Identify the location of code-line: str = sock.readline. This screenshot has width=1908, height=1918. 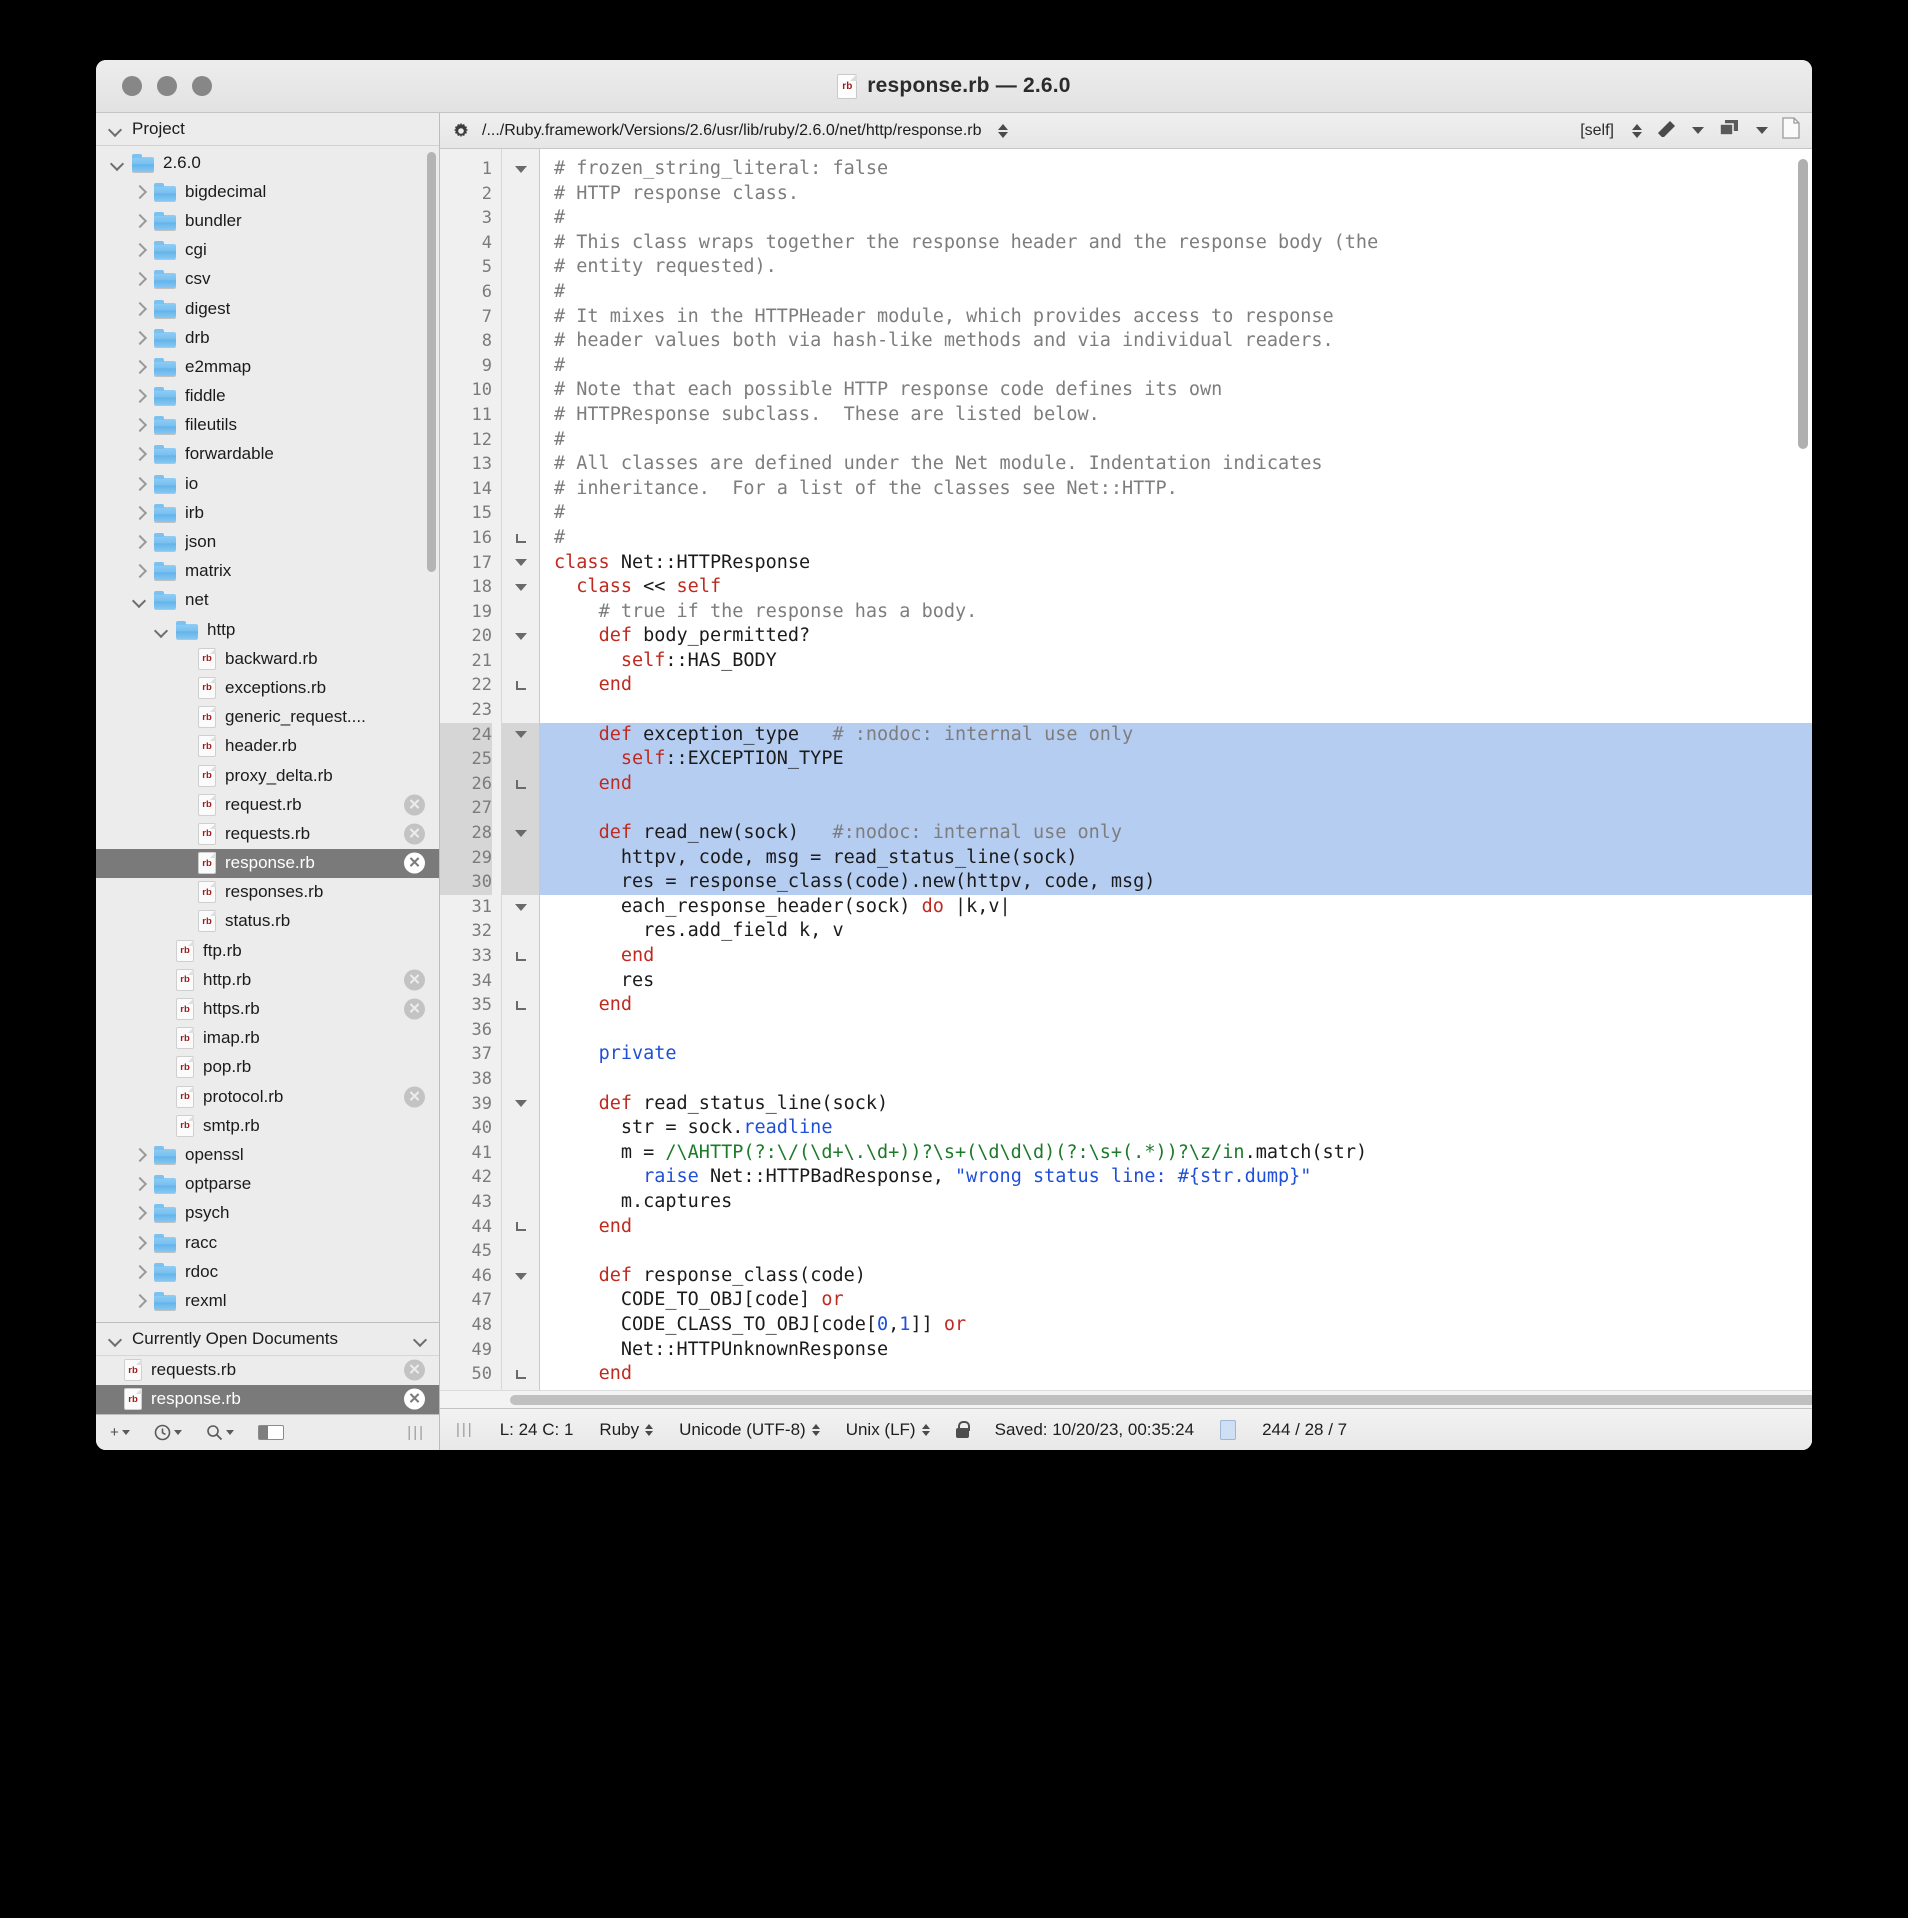
(1176, 1128).